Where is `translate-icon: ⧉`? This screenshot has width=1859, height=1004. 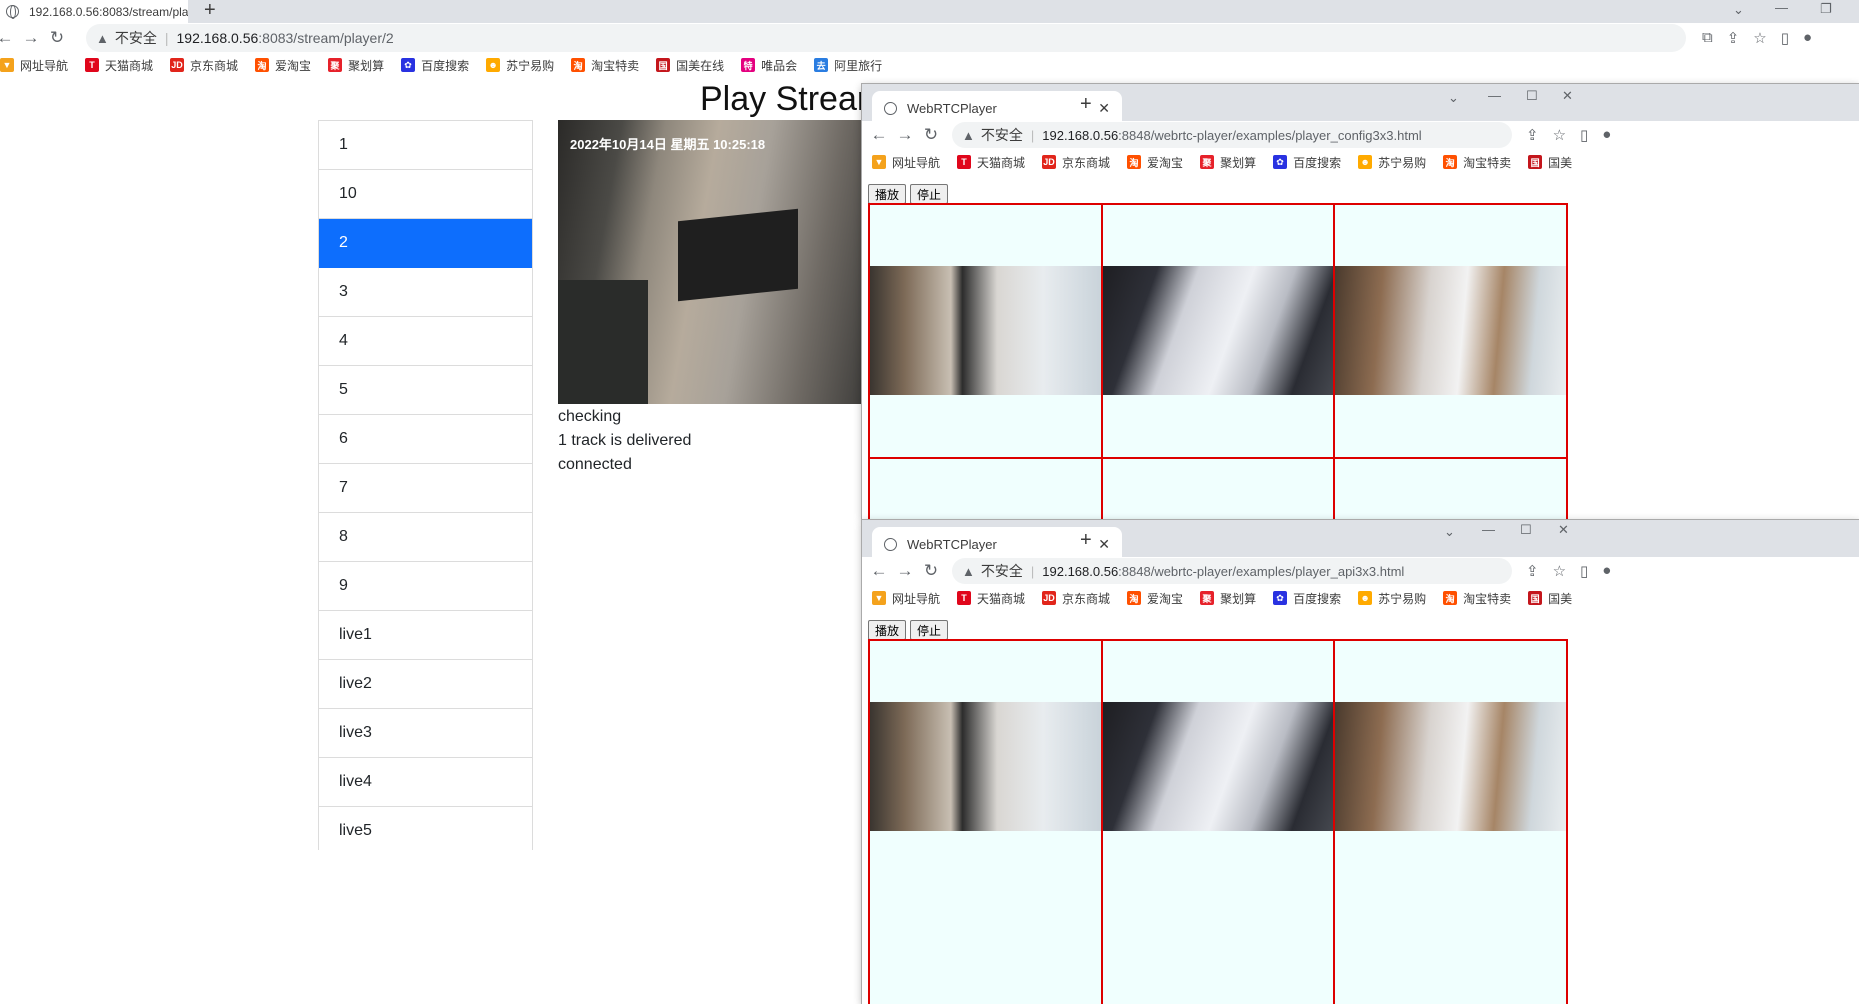
translate-icon: ⧉ is located at coordinates (1707, 38).